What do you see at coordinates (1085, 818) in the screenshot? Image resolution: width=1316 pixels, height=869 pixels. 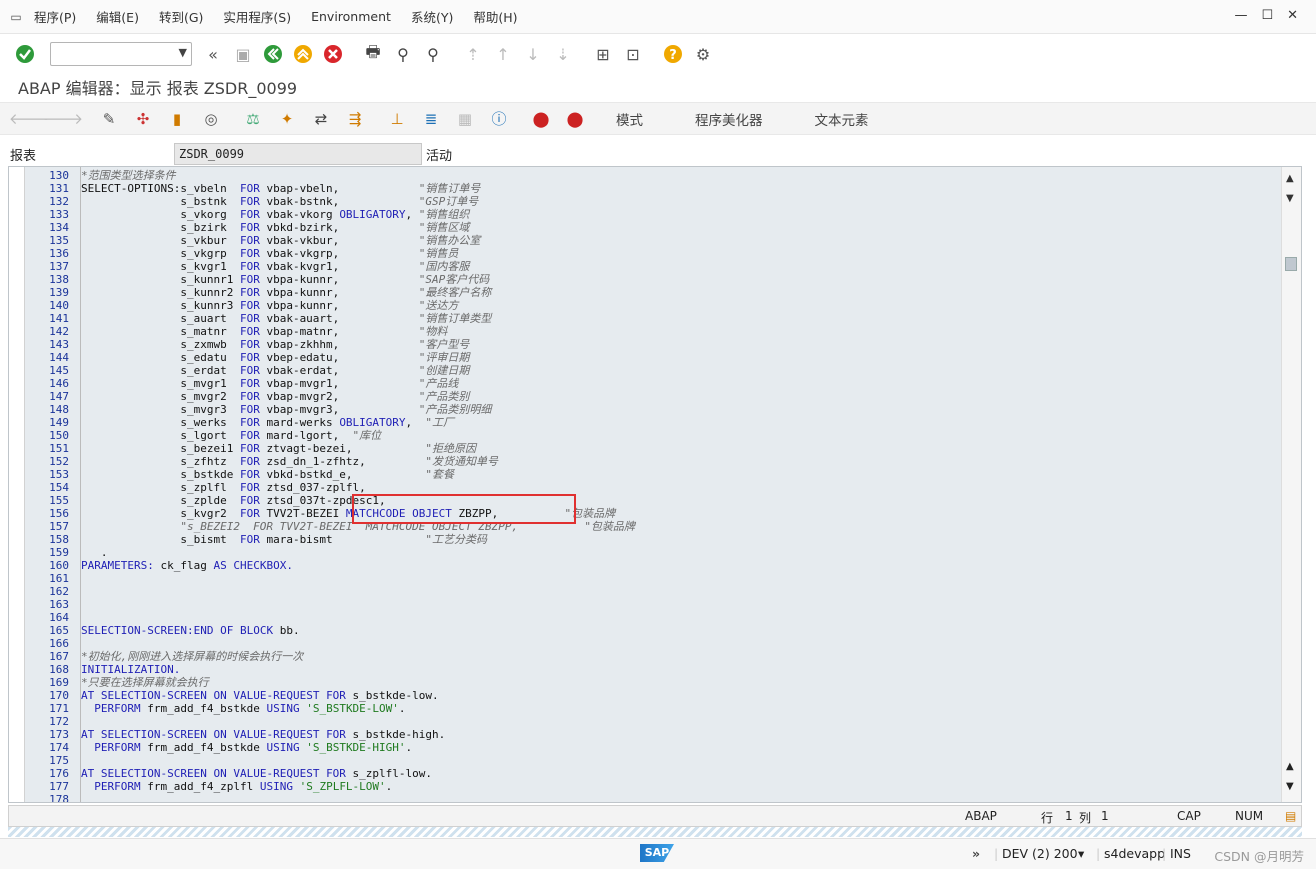 I see `col-label: 列` at bounding box center [1085, 818].